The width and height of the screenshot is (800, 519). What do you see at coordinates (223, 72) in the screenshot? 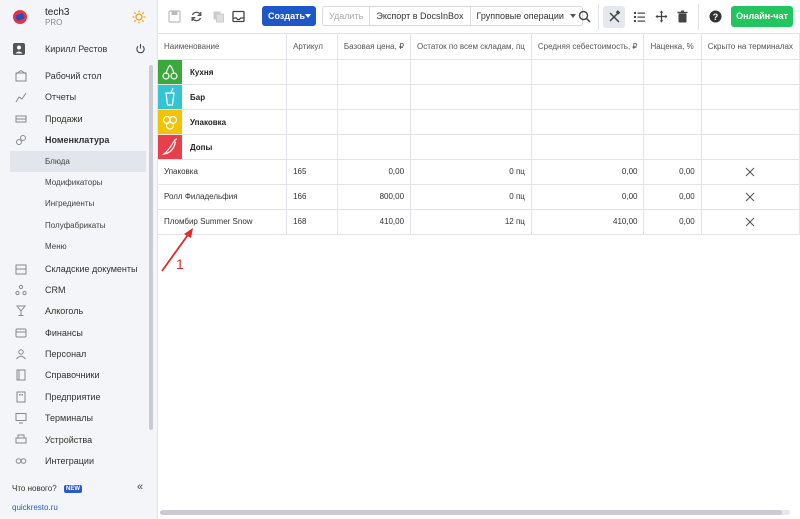
I see `category-cell: Кухня` at bounding box center [223, 72].